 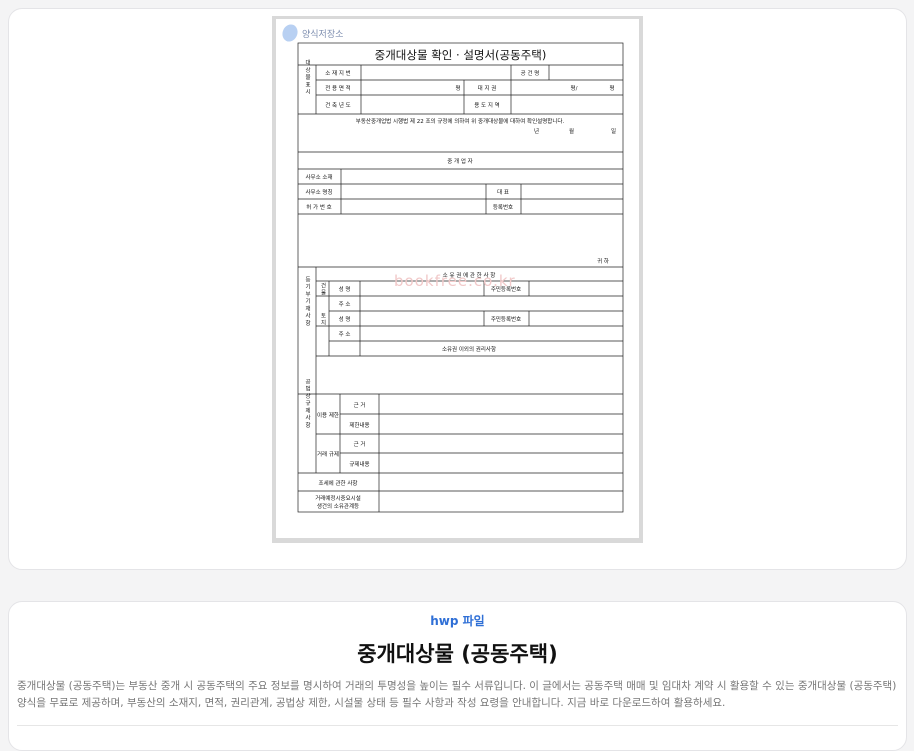 I want to click on file-type-tag: hwp 파일, so click(x=457, y=620).